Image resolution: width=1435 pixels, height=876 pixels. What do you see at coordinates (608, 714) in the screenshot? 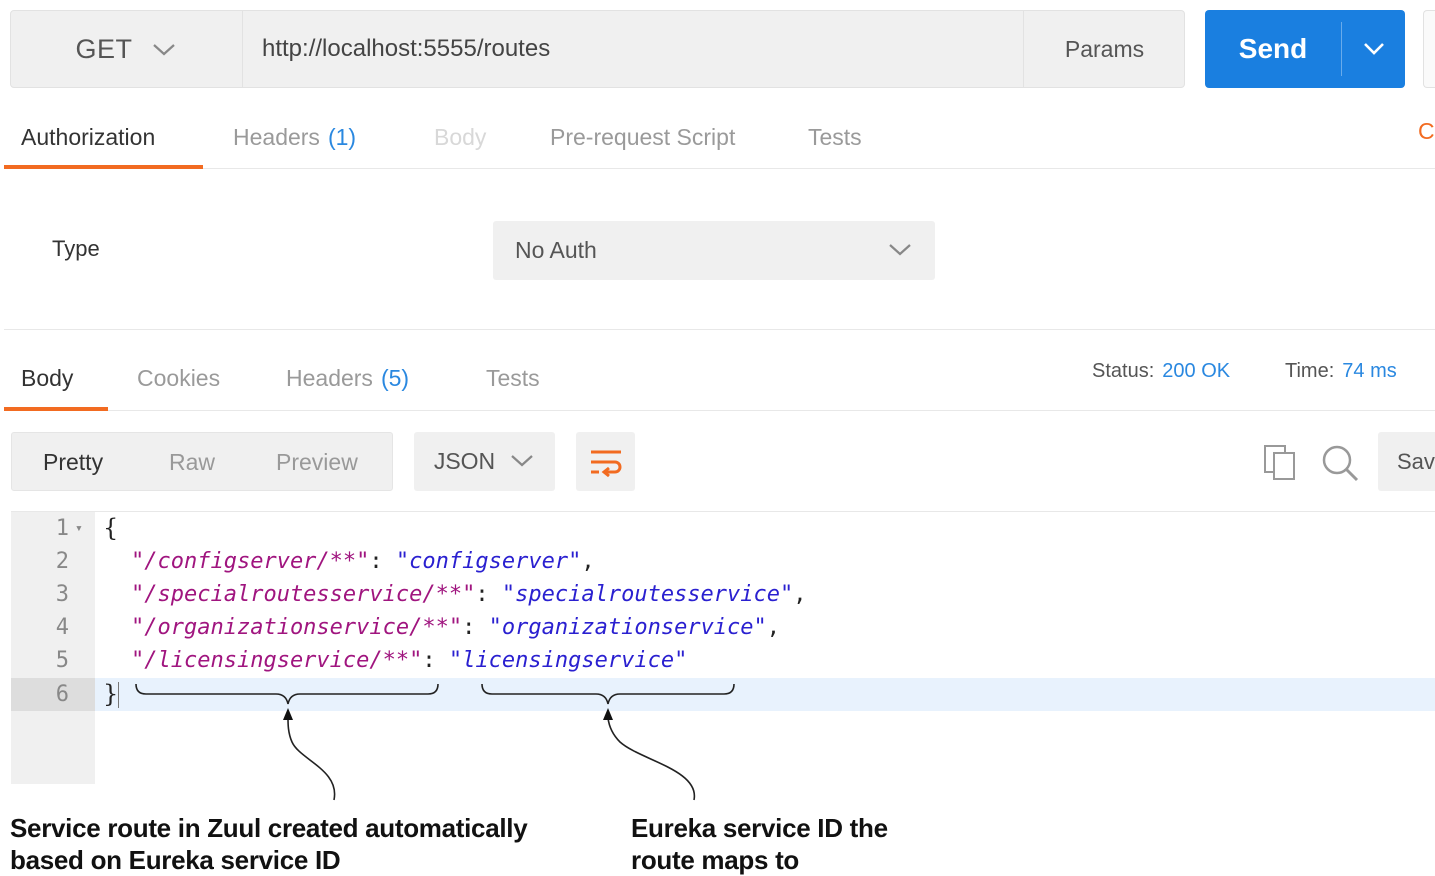
I see `service-id-arrow-head` at bounding box center [608, 714].